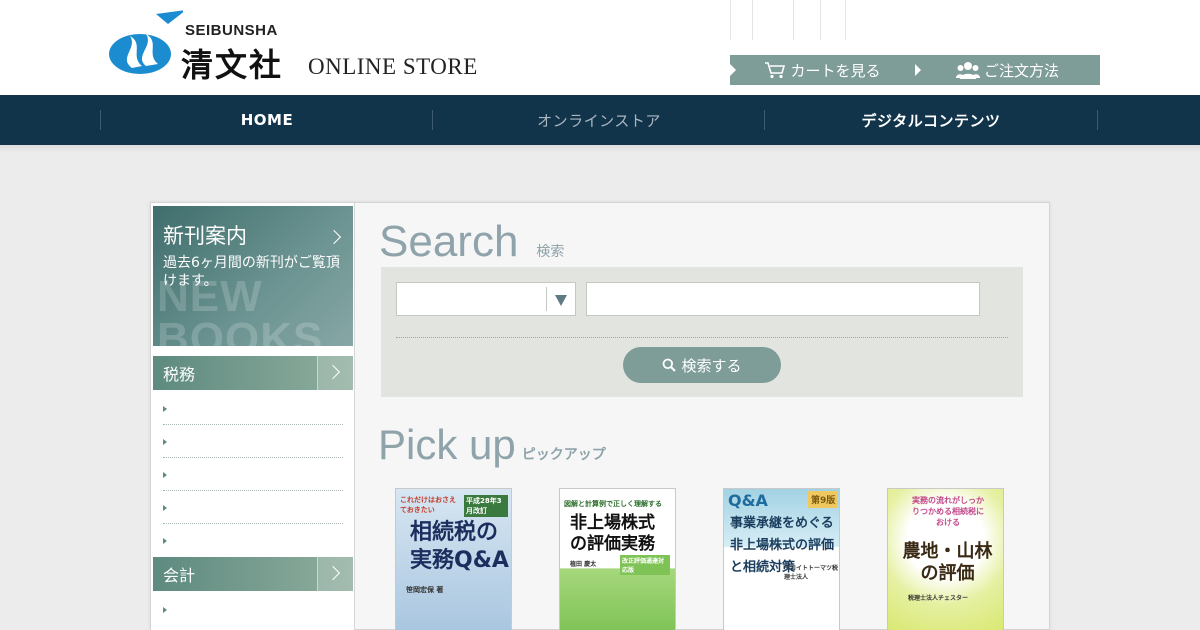 This screenshot has width=1200, height=630. I want to click on book-cover: これだけはおさえておきたい 平成28年3月改訂 相続税の実務Q&A 笹岡宏保 著, so click(453, 559).